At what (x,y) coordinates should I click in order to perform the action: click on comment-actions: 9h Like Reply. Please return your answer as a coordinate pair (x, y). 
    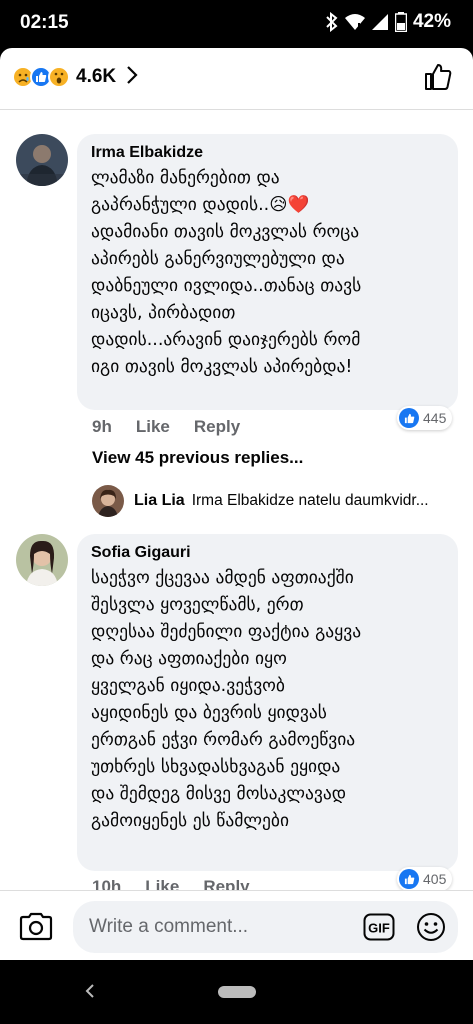
    Looking at the image, I should click on (166, 427).